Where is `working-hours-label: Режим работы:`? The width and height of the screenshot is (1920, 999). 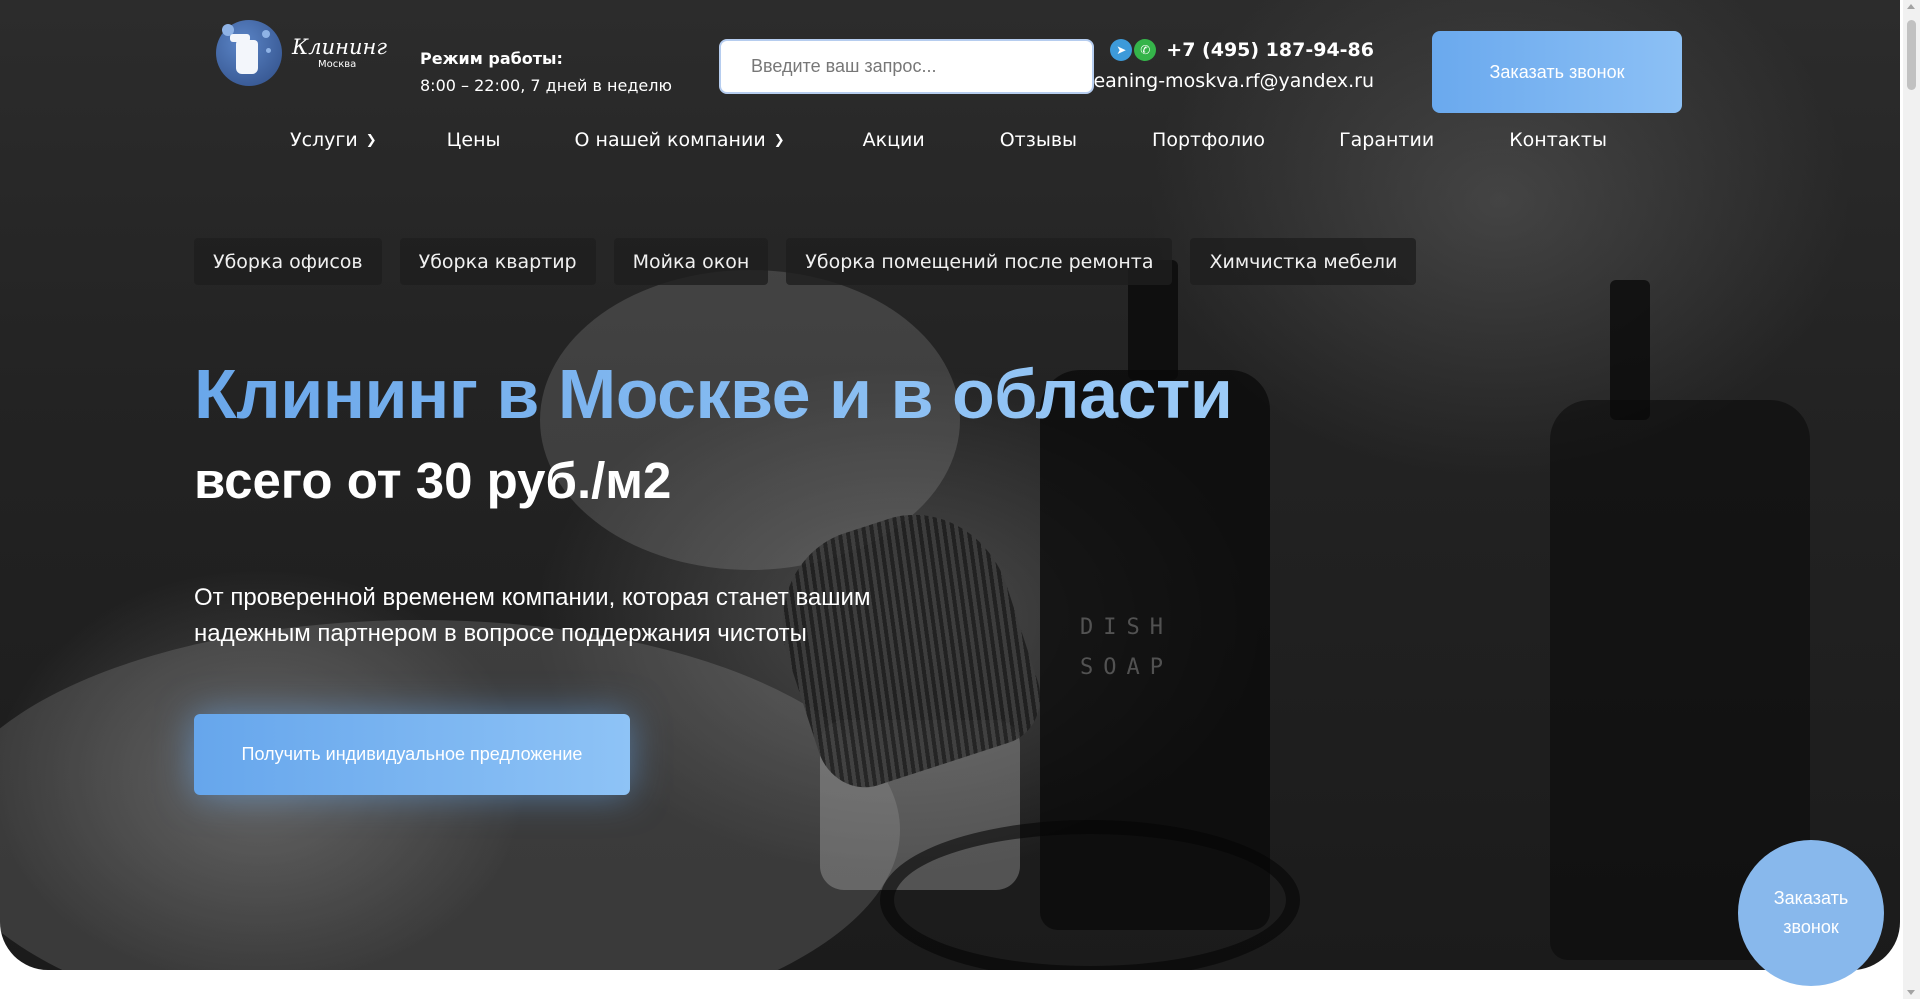
working-hours-label: Режим работы: is located at coordinates (491, 58).